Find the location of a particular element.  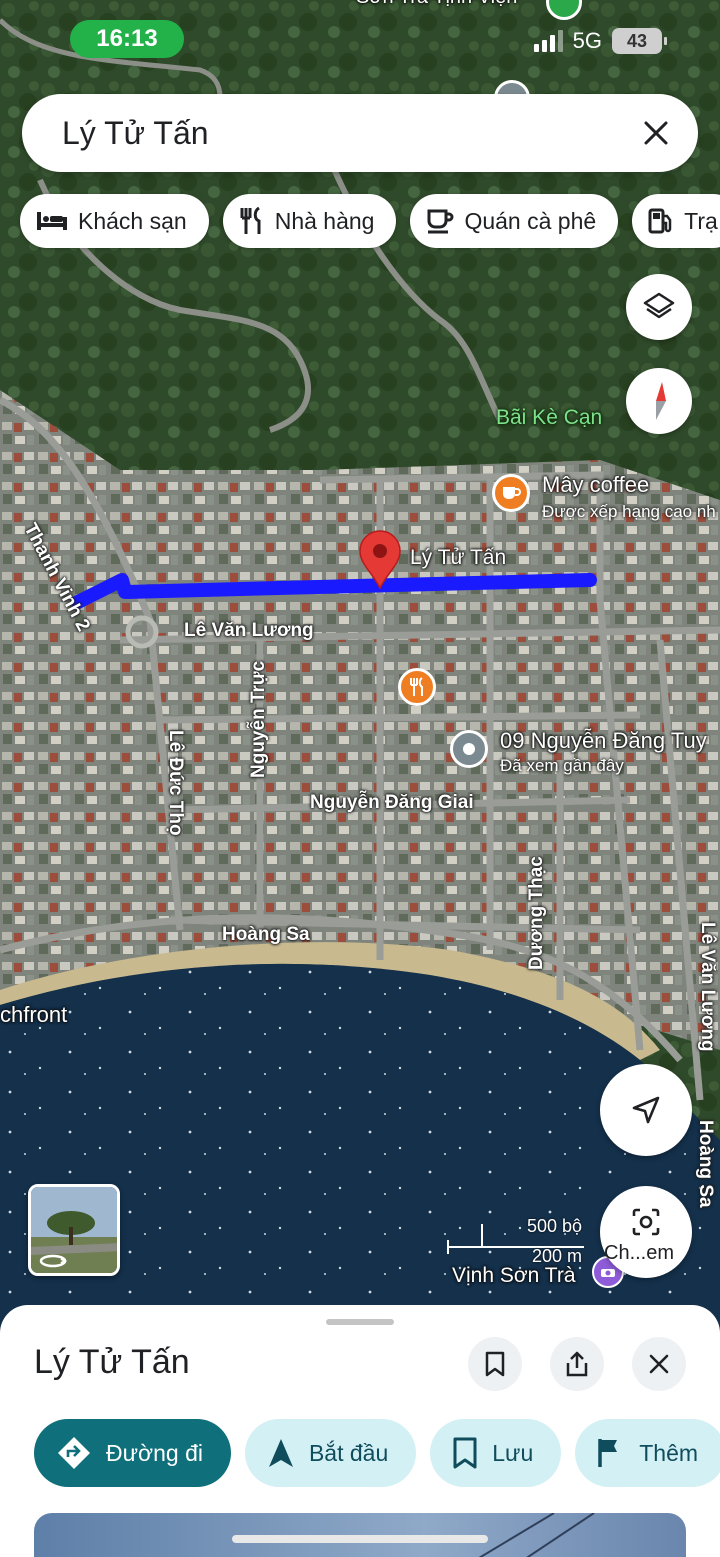

street-label-nguyen-dang-giai: Nguyễn Đăng Giai is located at coordinates (392, 802).